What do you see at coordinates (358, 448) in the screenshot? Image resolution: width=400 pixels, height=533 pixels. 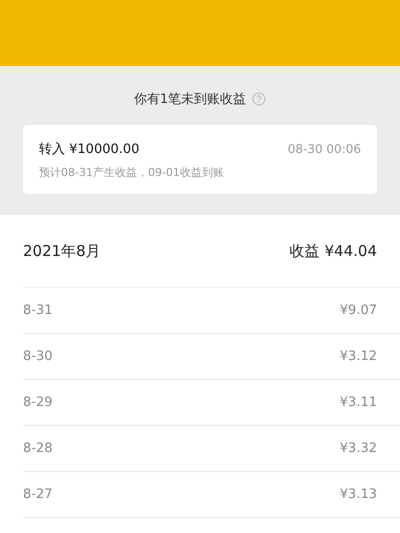 I see `day-earnings: ¥3.32` at bounding box center [358, 448].